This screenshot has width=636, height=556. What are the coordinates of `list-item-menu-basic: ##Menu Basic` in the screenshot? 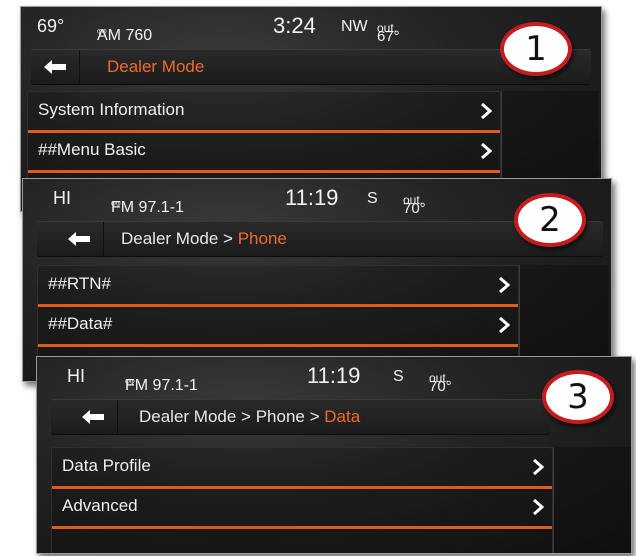 It's located at (264, 152).